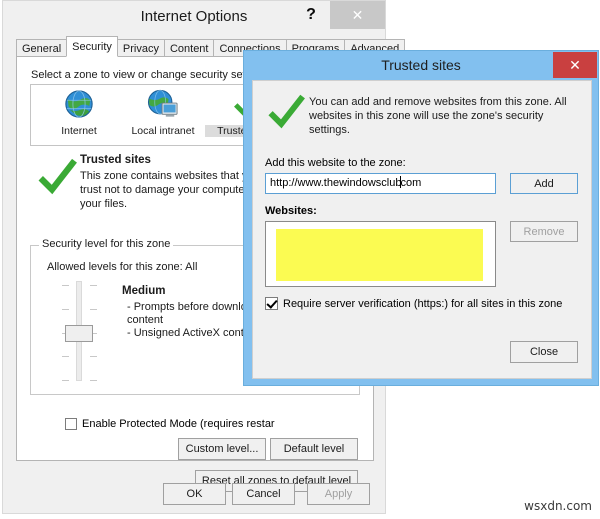 The height and width of the screenshot is (519, 600). I want to click on default-level-button: Default level, so click(314, 449).